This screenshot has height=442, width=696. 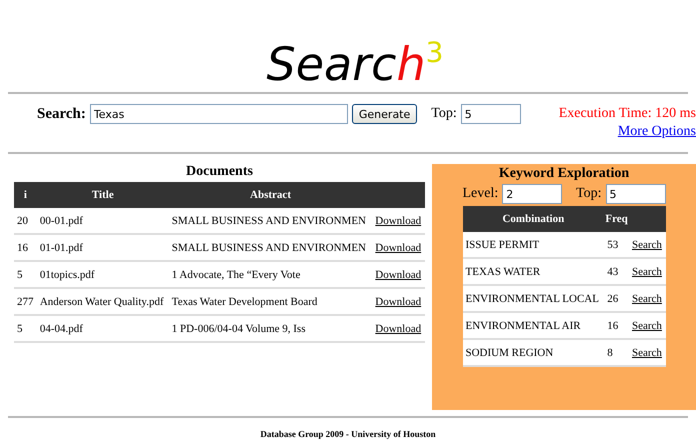 I want to click on more-options-link: More Options, so click(x=657, y=132).